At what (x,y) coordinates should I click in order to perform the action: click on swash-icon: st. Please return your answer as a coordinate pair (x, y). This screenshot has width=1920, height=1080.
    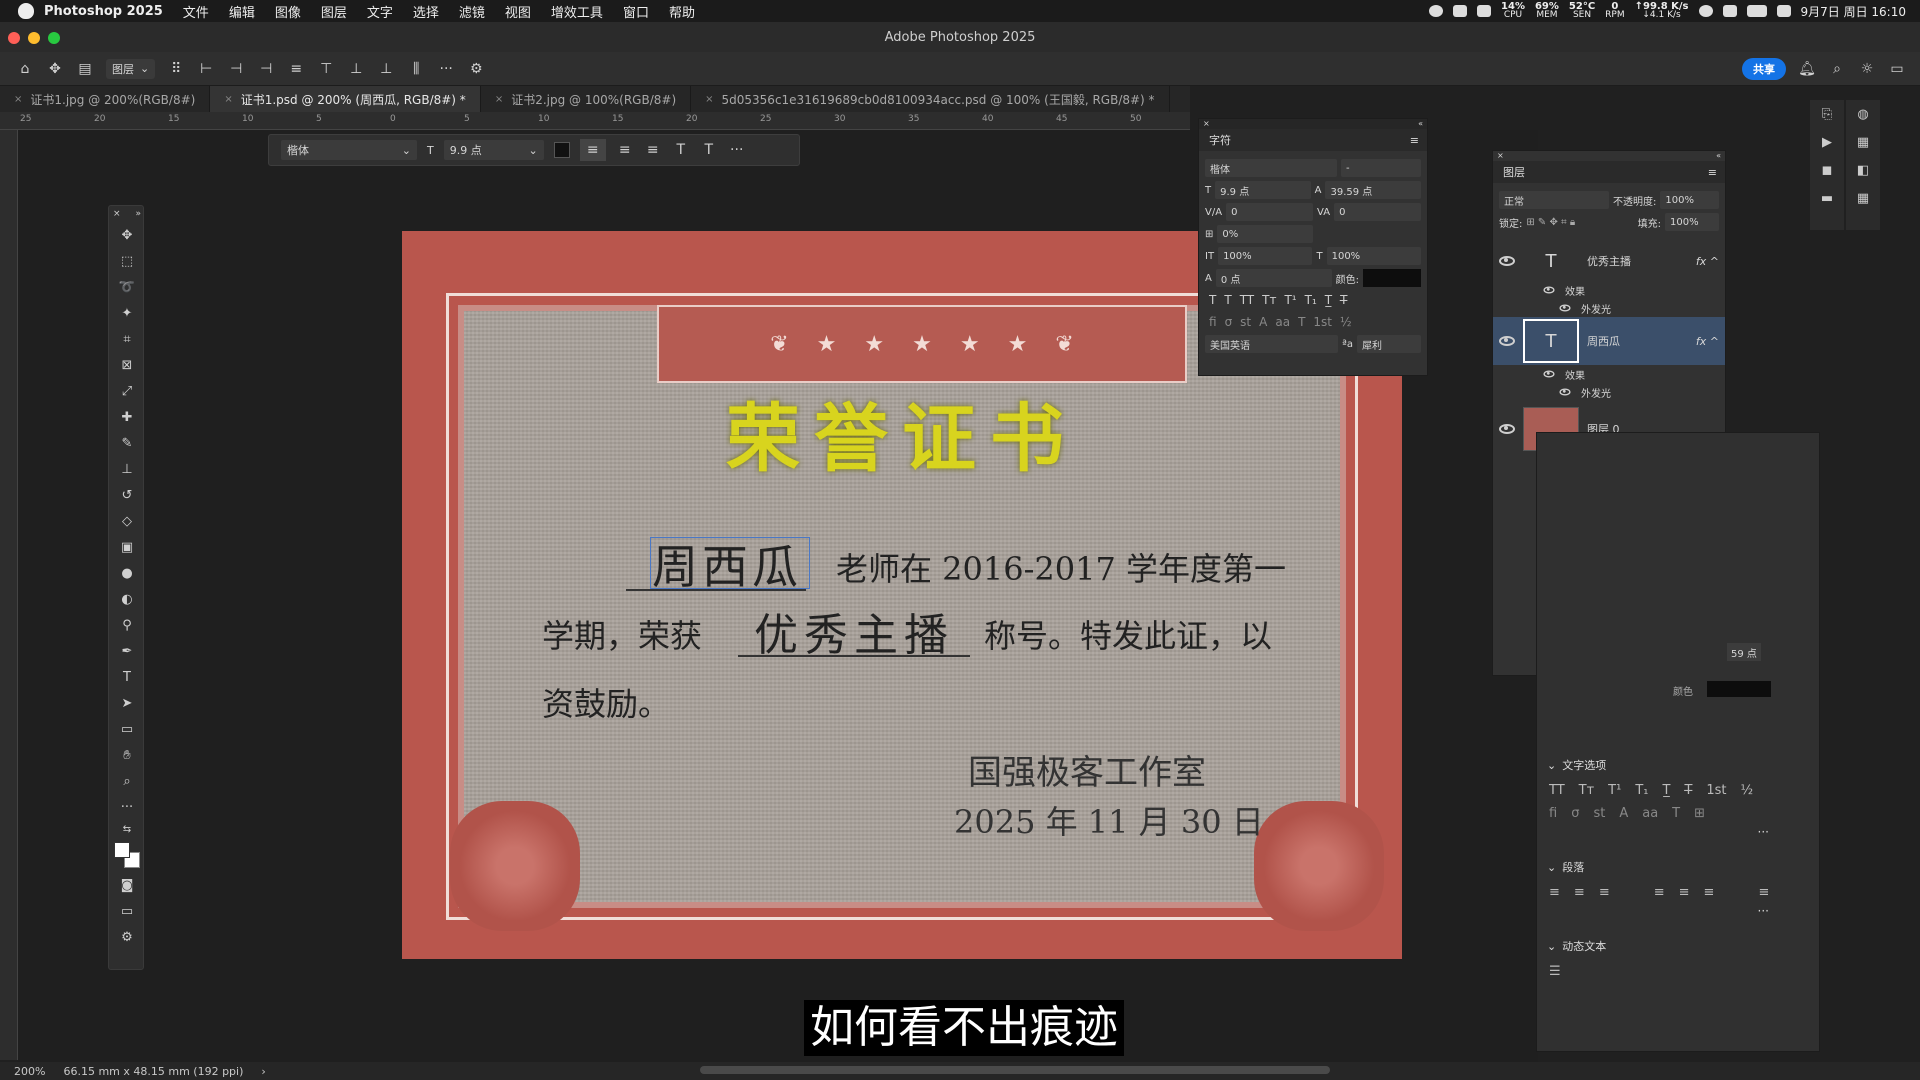
    Looking at the image, I should click on (1245, 322).